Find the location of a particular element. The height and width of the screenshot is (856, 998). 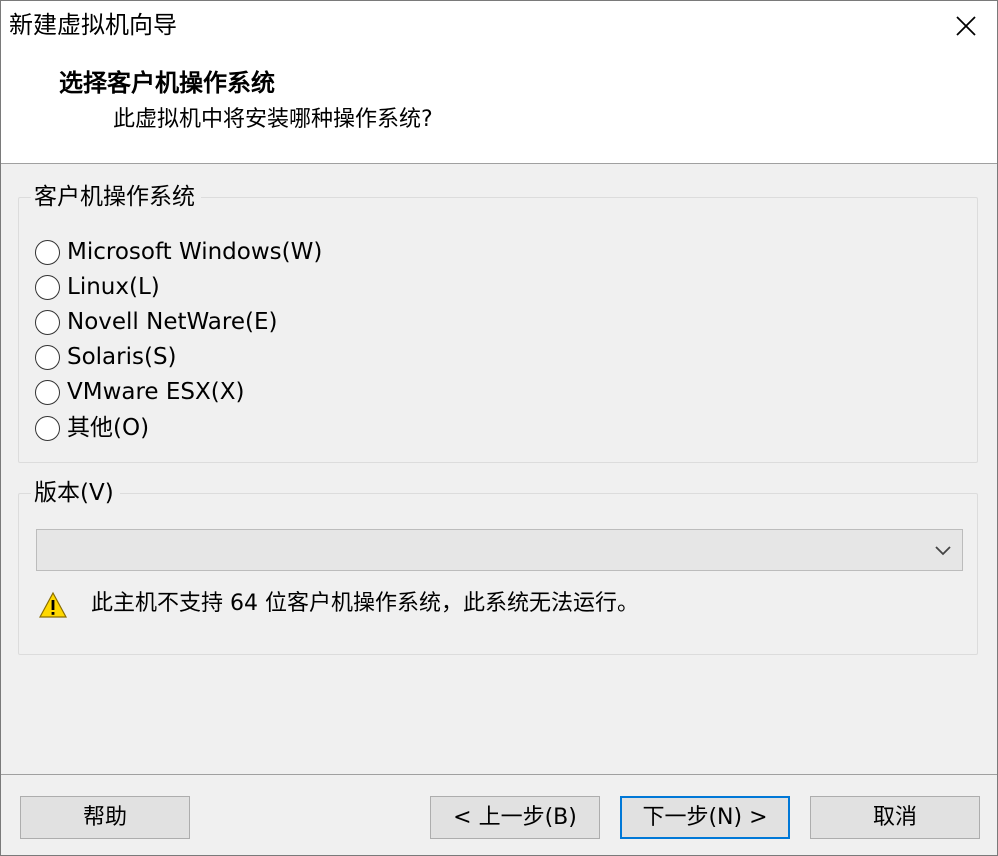

version-dropdown is located at coordinates (499, 550).